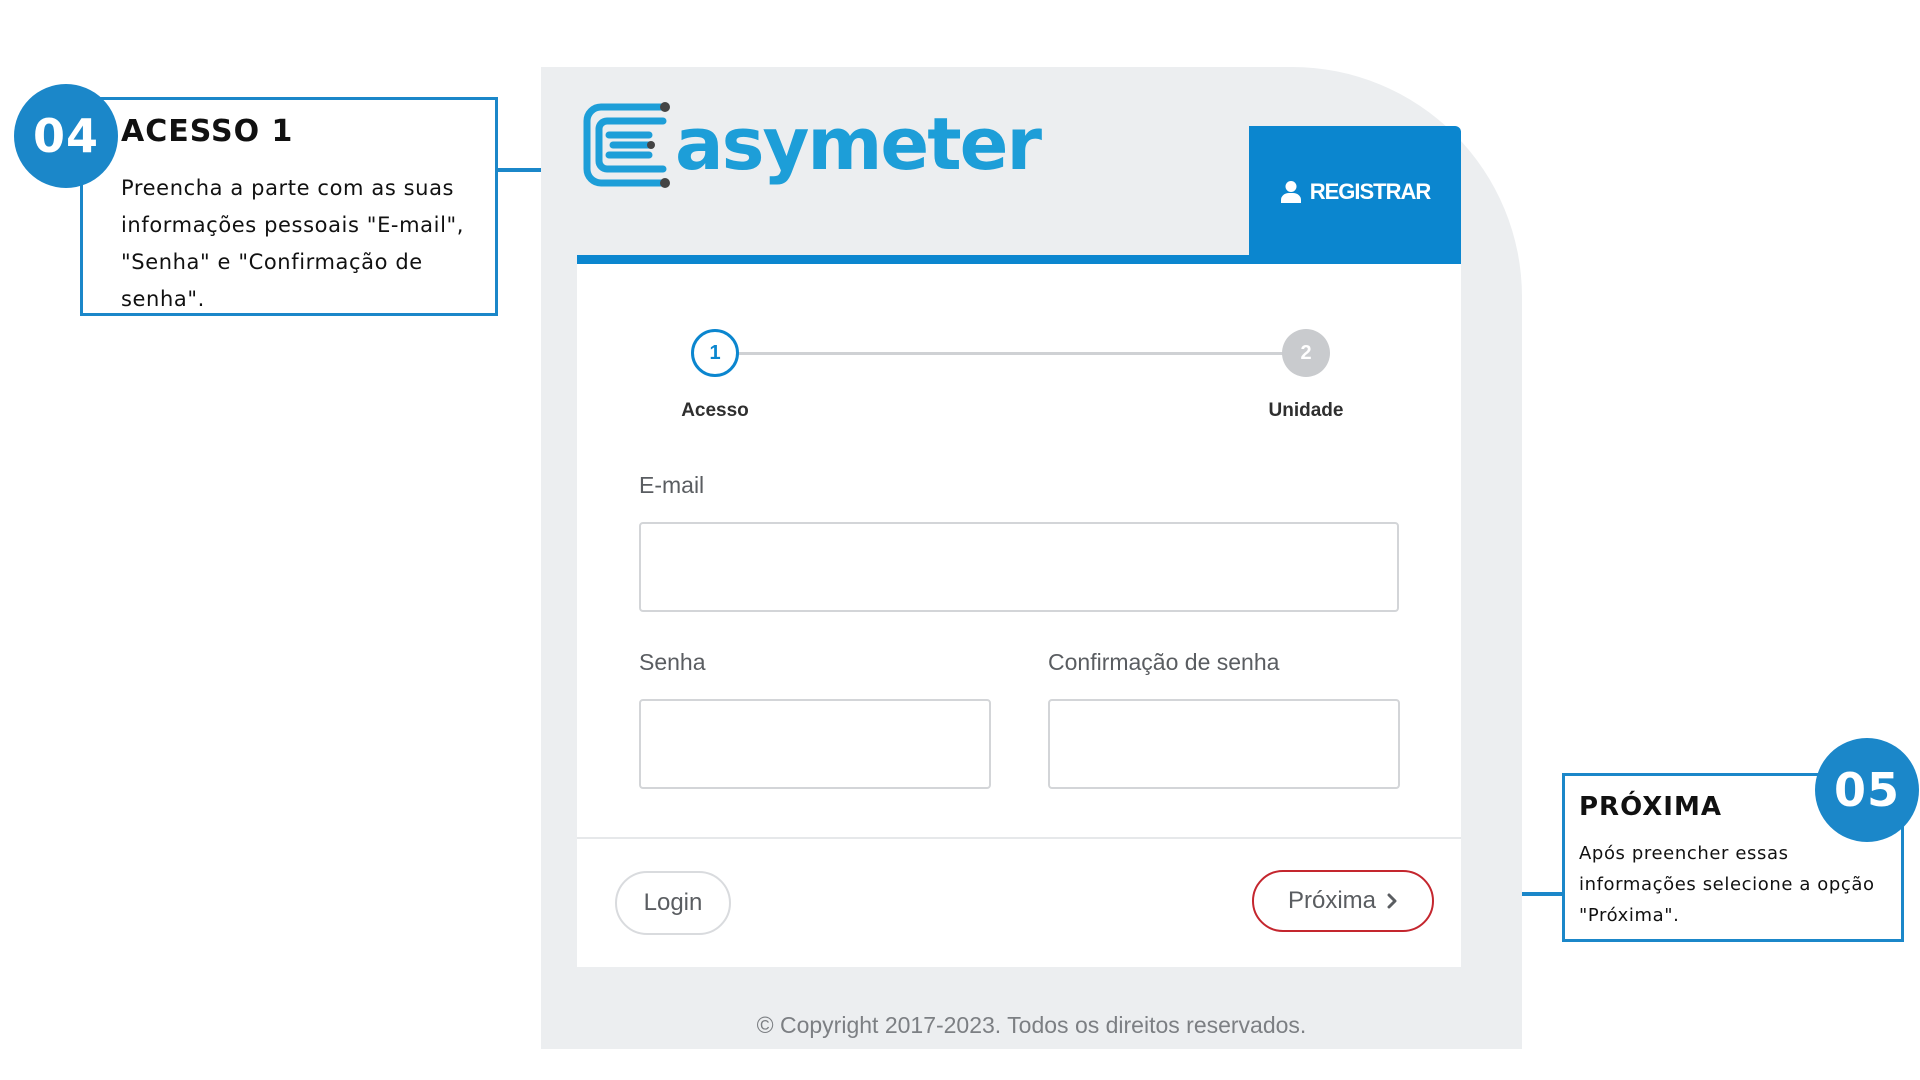 This screenshot has height=1080, width=1920. I want to click on easymeter-logo: asymeter, so click(810, 145).